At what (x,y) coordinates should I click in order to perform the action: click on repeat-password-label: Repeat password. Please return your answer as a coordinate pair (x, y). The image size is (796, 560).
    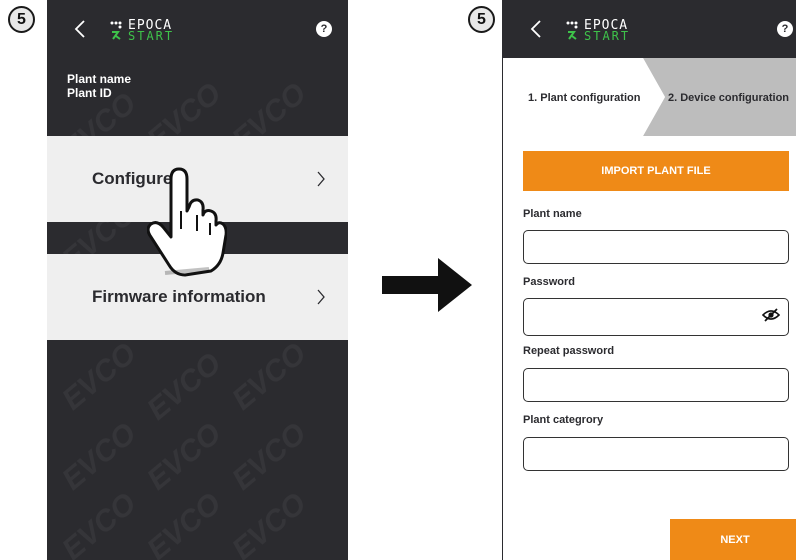
    Looking at the image, I should click on (569, 351).